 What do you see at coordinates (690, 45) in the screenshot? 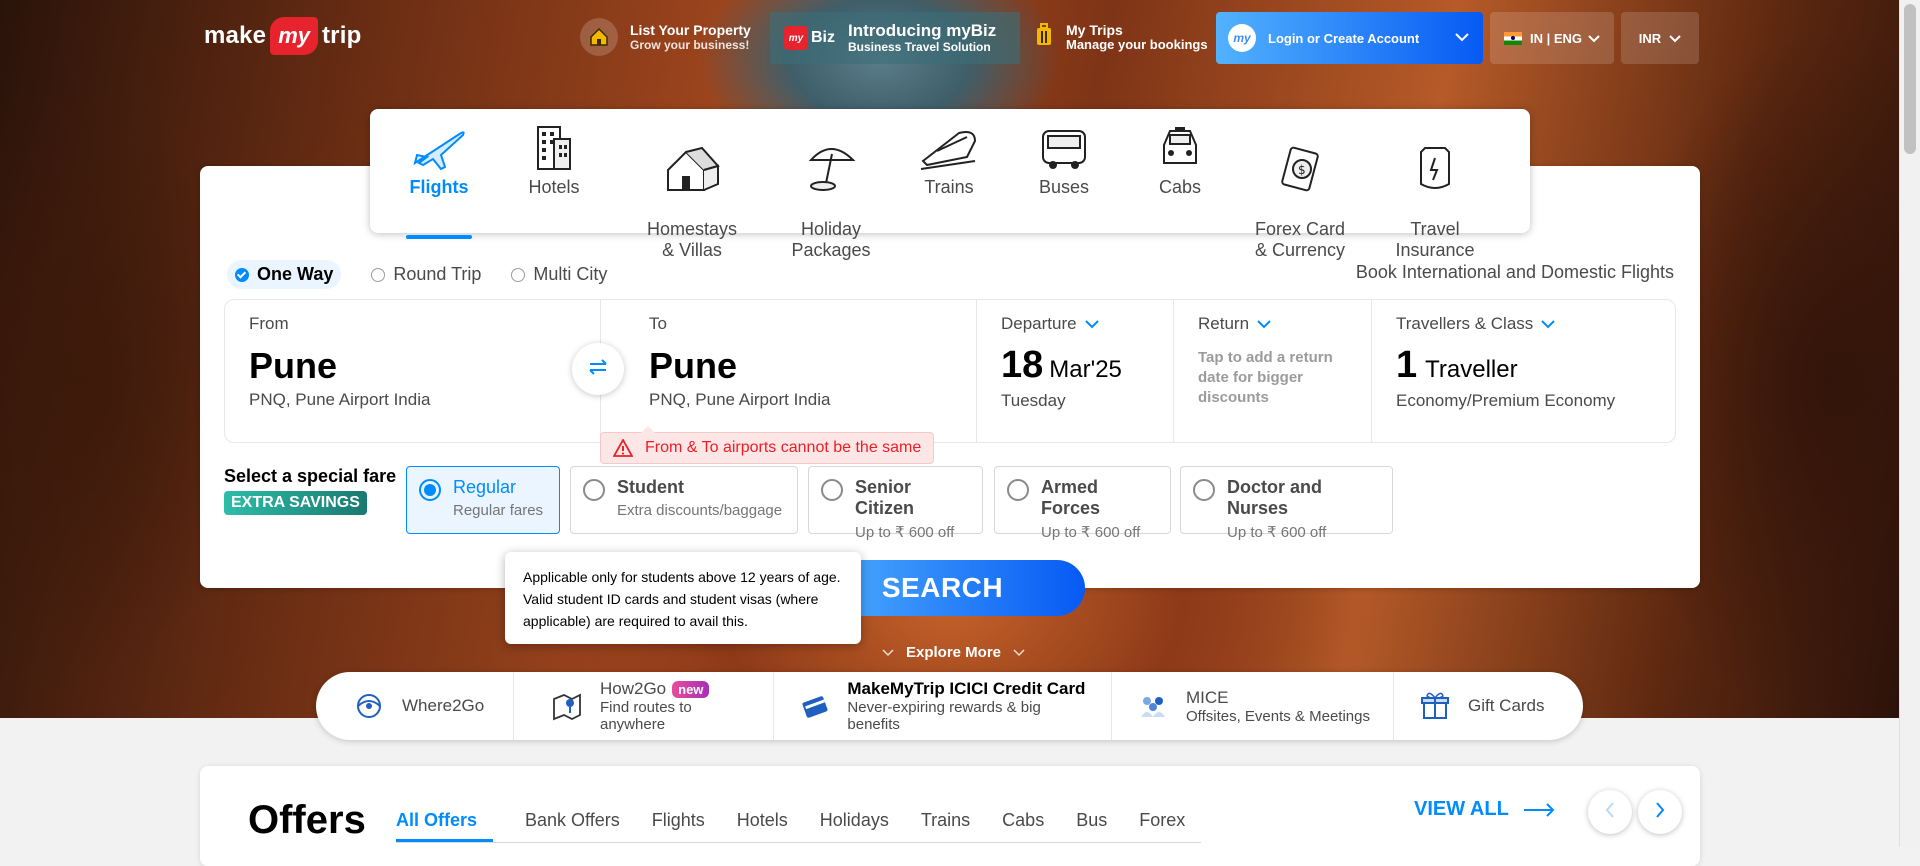
I see `list-property-subtitle: Grow your business!` at bounding box center [690, 45].